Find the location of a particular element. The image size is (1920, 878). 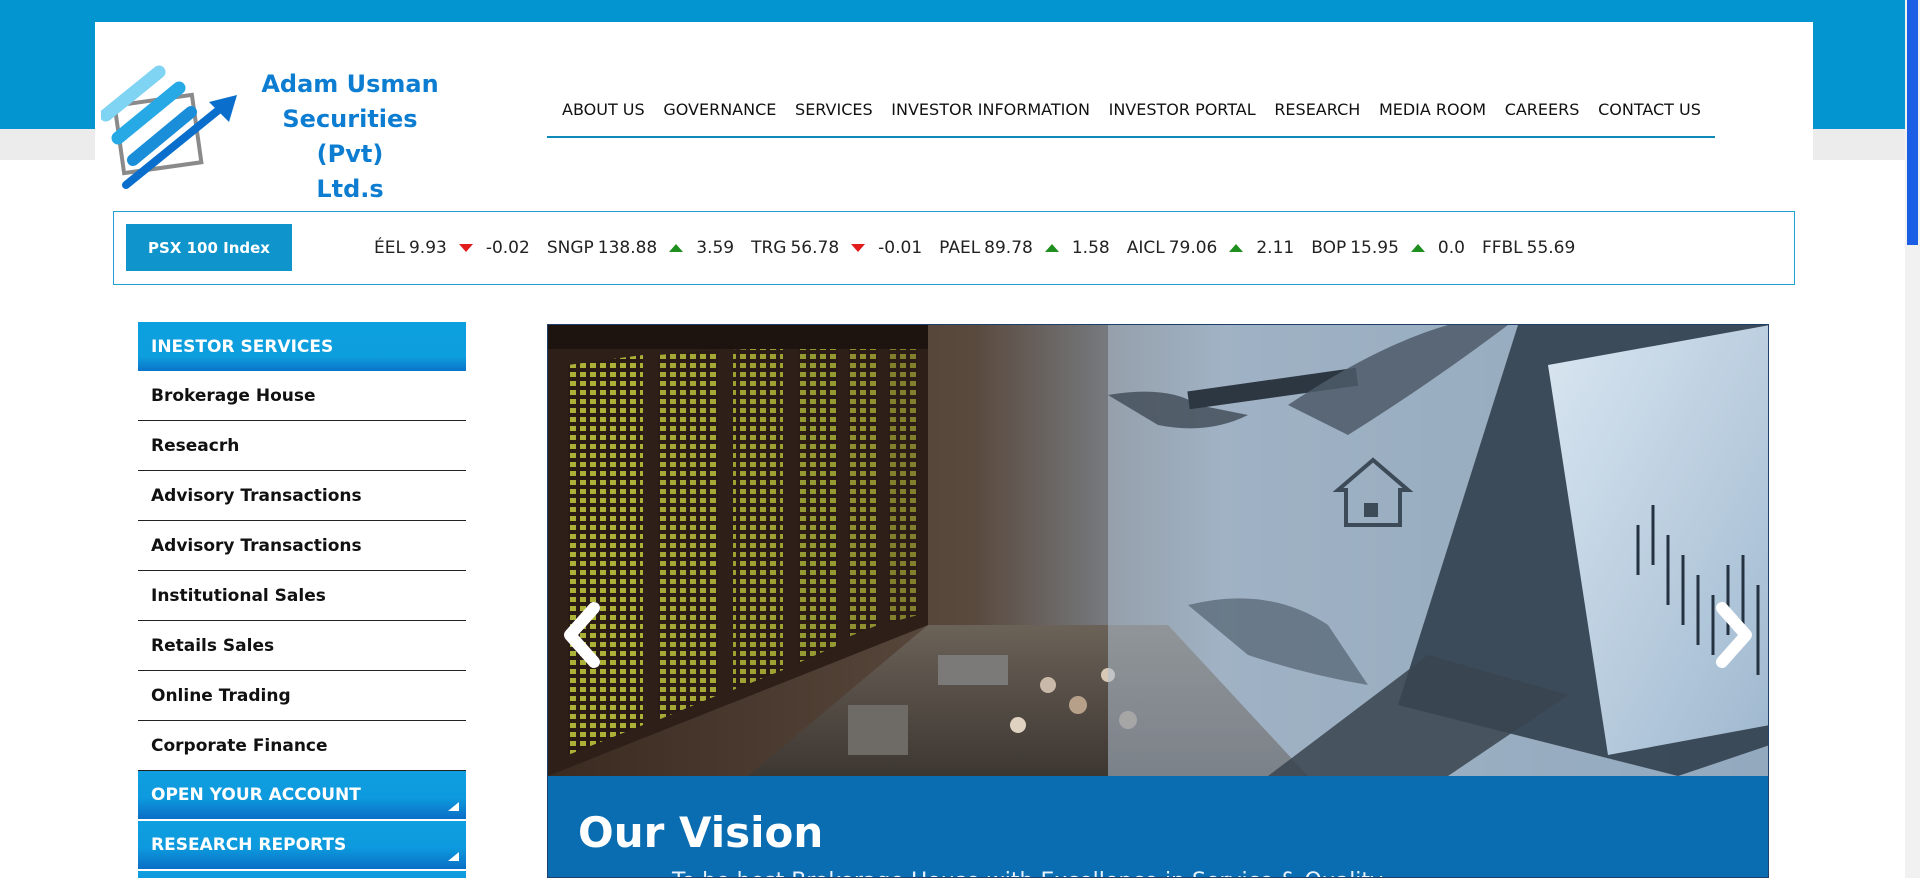

ticker-item: PAEL 89.78 1.58 is located at coordinates (1024, 248).